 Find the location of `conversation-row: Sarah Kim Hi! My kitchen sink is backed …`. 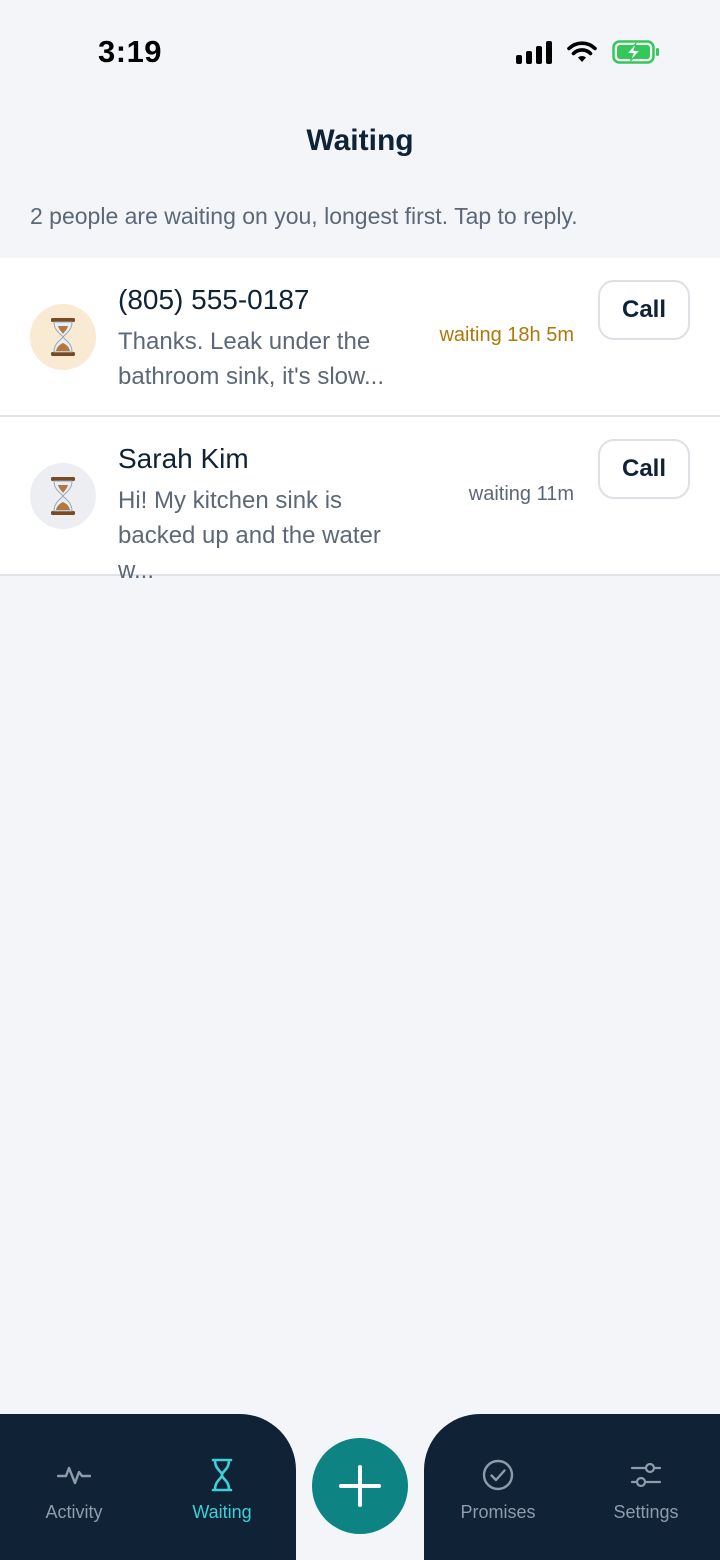

conversation-row: Sarah Kim Hi! My kitchen sink is backed … is located at coordinates (360, 500).